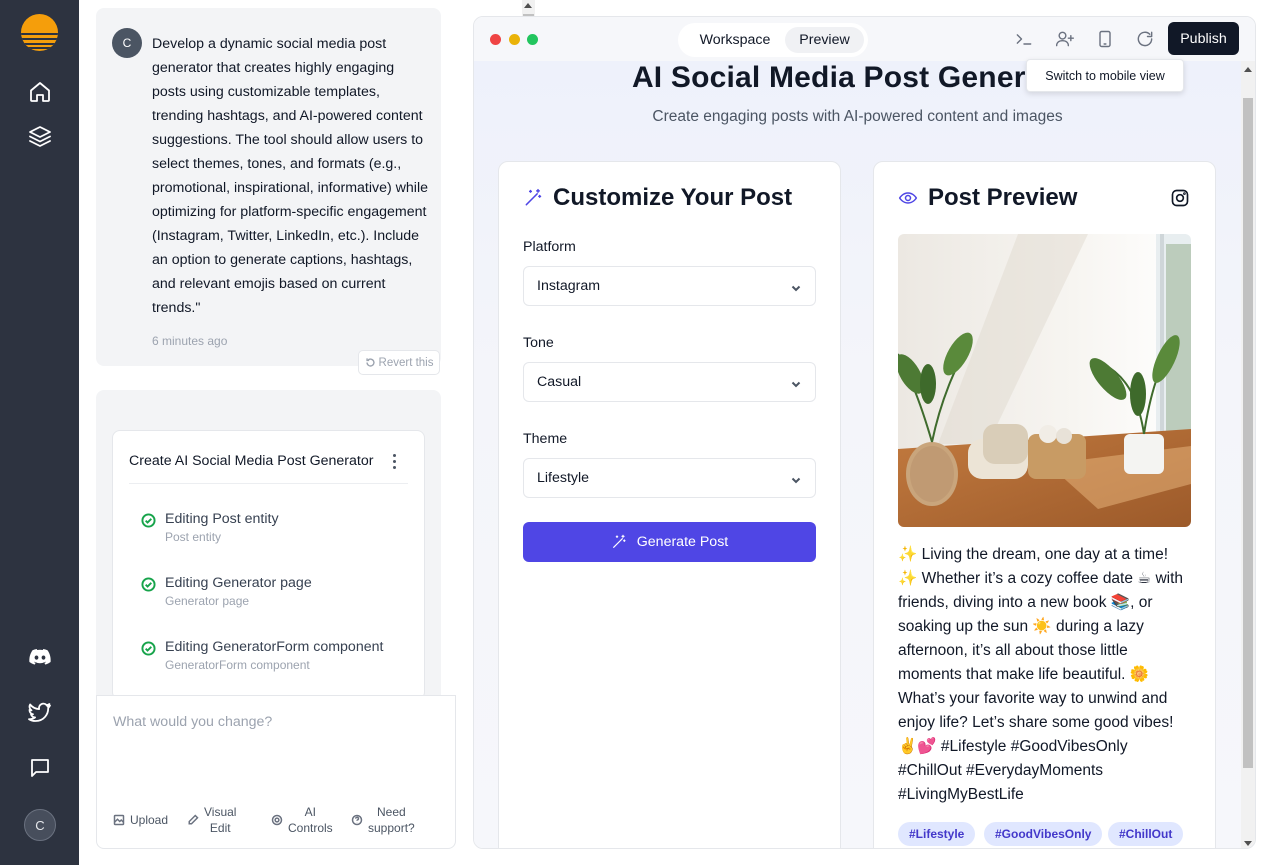  I want to click on more-options-icon, so click(394, 461).